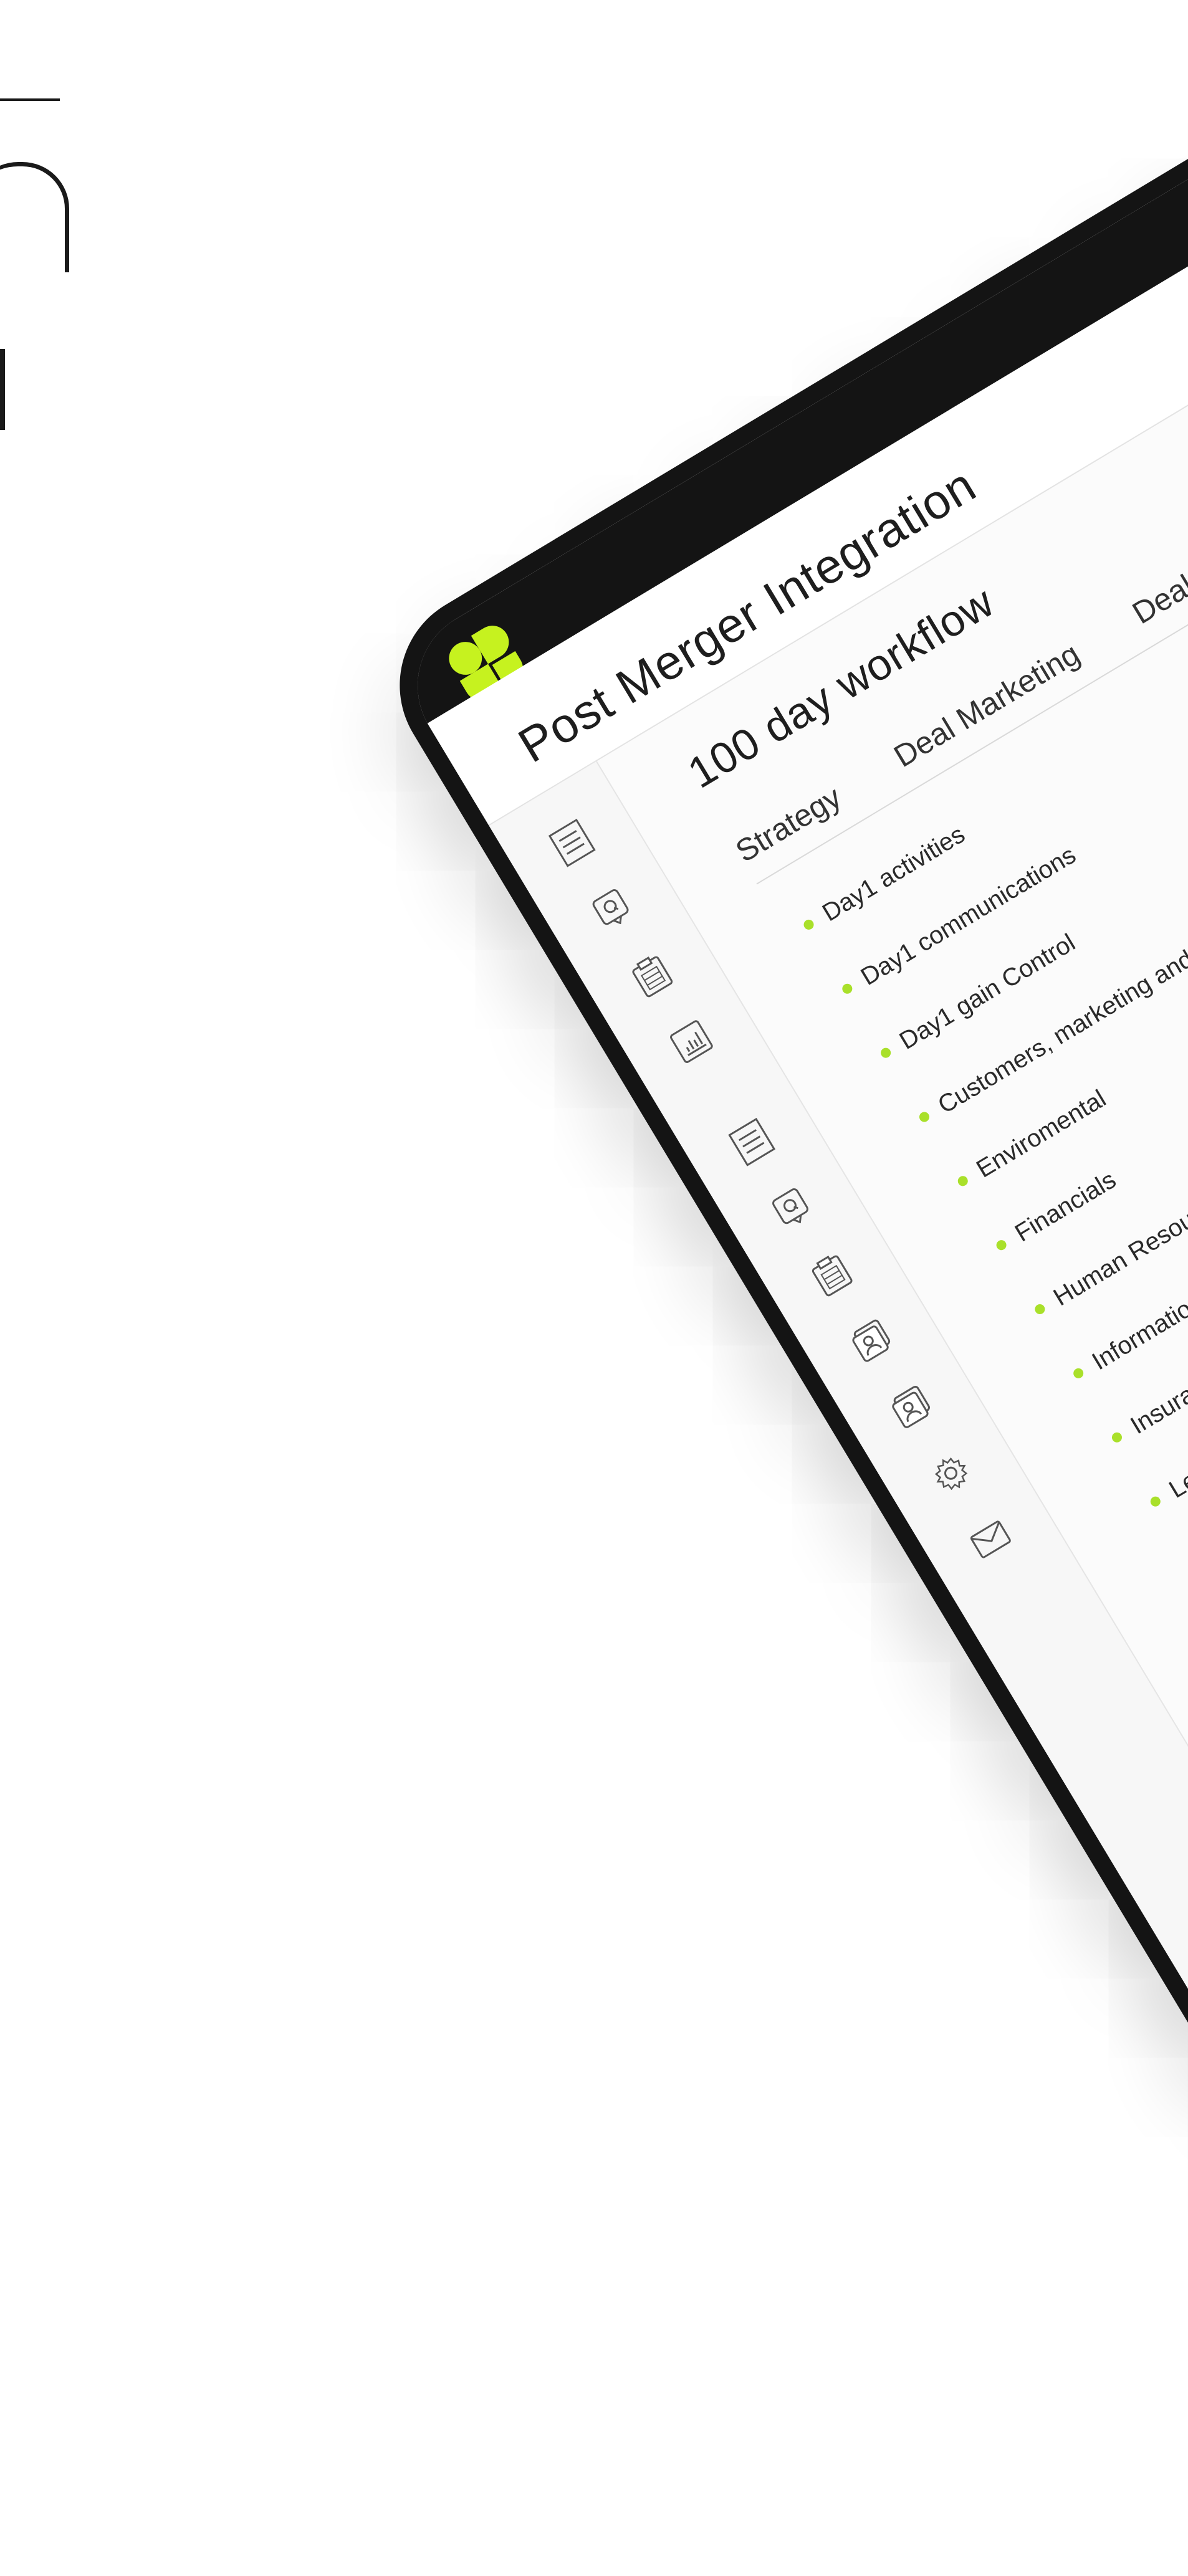 The height and width of the screenshot is (2576, 1188). What do you see at coordinates (30, 99) in the screenshot?
I see `headline-underline` at bounding box center [30, 99].